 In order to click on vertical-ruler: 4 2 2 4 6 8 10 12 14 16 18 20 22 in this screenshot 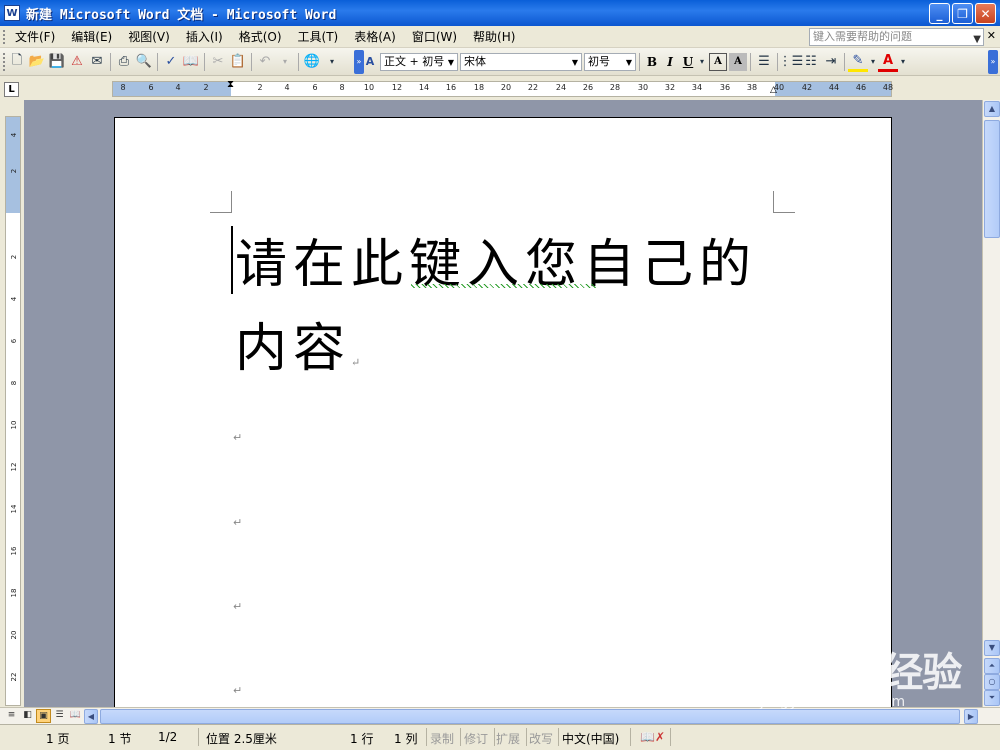, I will do `click(13, 411)`.